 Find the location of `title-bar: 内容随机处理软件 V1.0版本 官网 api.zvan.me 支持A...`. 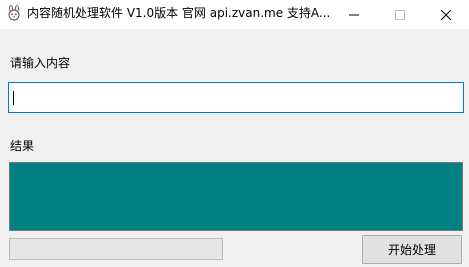

title-bar: 内容随机处理软件 V1.0版本 官网 api.zvan.me 支持A... is located at coordinates (234, 14).